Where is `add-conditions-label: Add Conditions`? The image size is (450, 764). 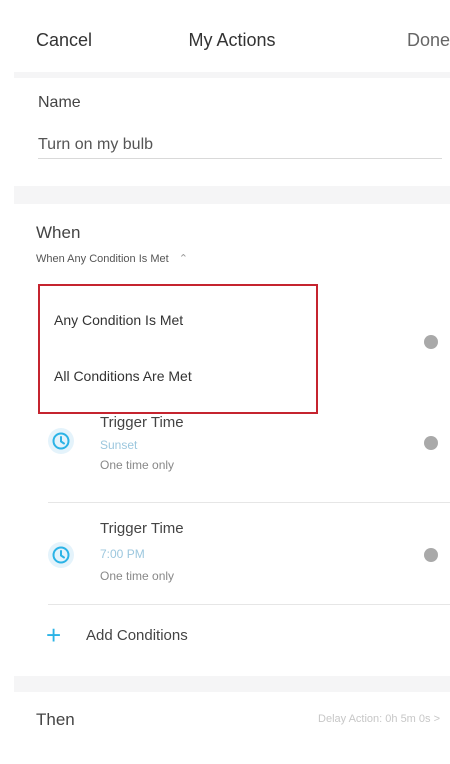
add-conditions-label: Add Conditions is located at coordinates (137, 635).